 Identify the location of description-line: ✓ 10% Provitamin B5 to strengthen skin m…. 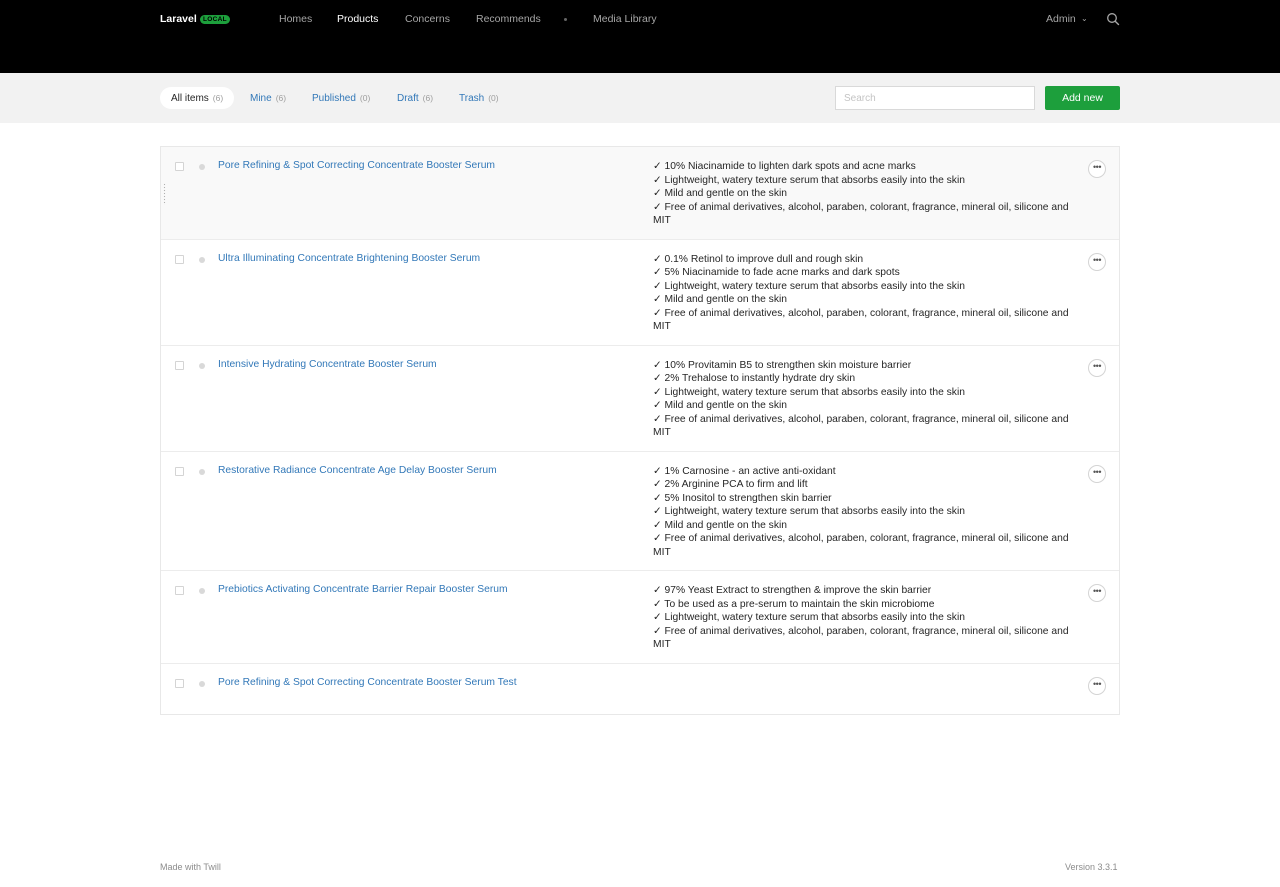
(782, 365).